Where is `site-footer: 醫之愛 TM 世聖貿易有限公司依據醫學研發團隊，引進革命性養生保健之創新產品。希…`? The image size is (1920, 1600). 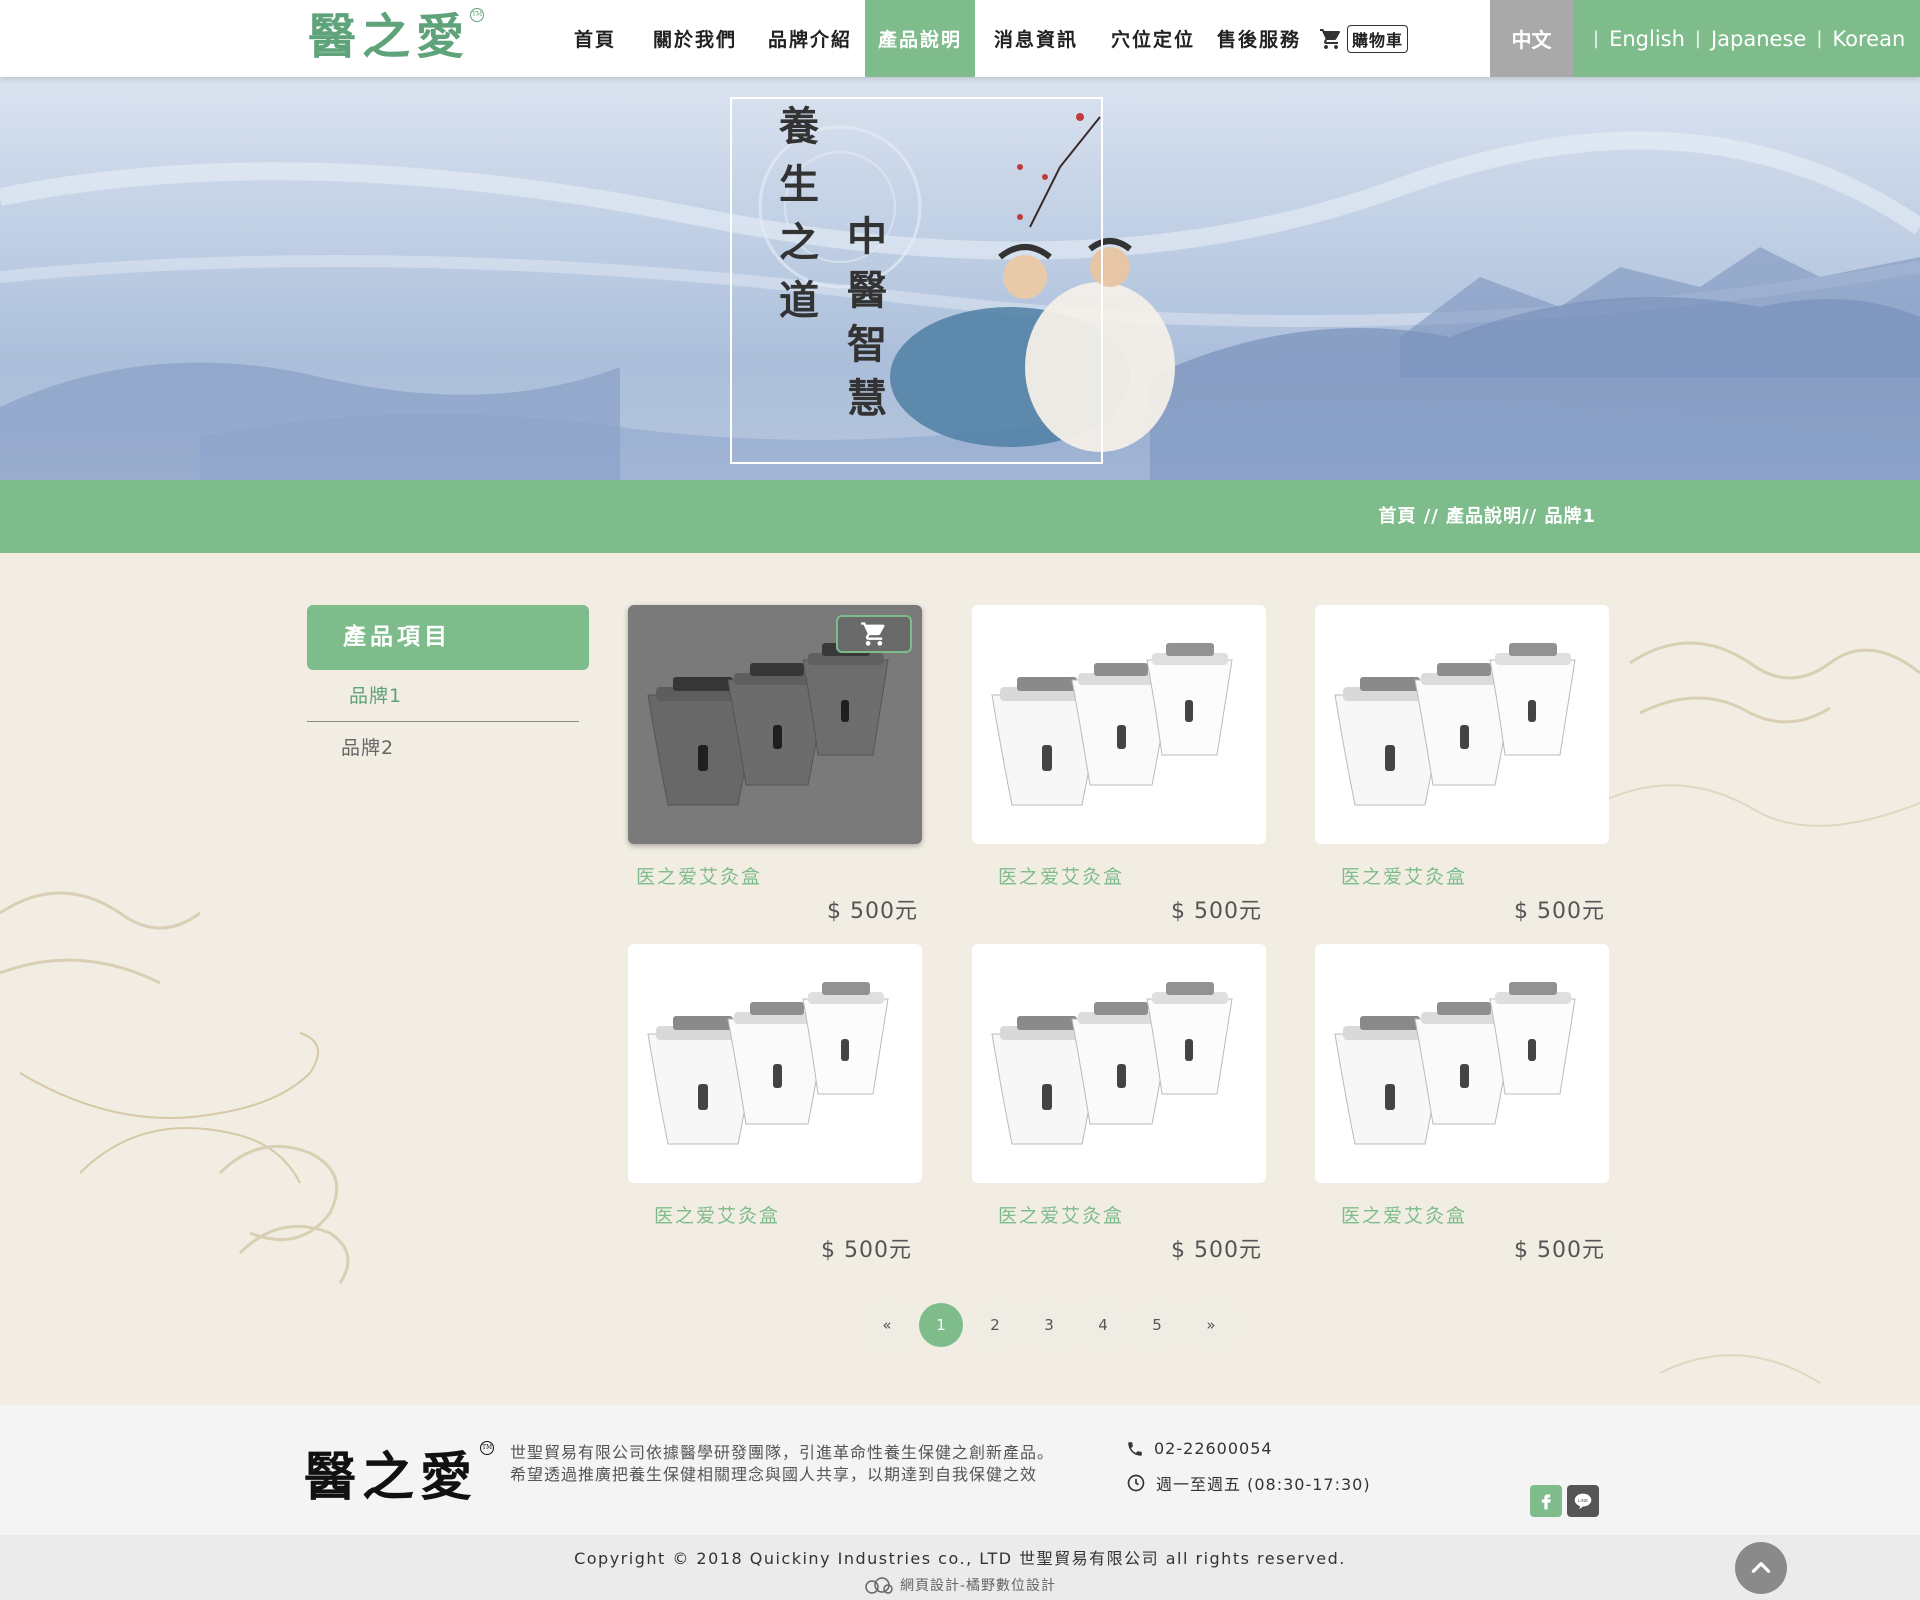
site-footer: 醫之愛 TM 世聖貿易有限公司依據醫學研發團隊，引進革命性養生保健之創新產品。希… is located at coordinates (960, 1470).